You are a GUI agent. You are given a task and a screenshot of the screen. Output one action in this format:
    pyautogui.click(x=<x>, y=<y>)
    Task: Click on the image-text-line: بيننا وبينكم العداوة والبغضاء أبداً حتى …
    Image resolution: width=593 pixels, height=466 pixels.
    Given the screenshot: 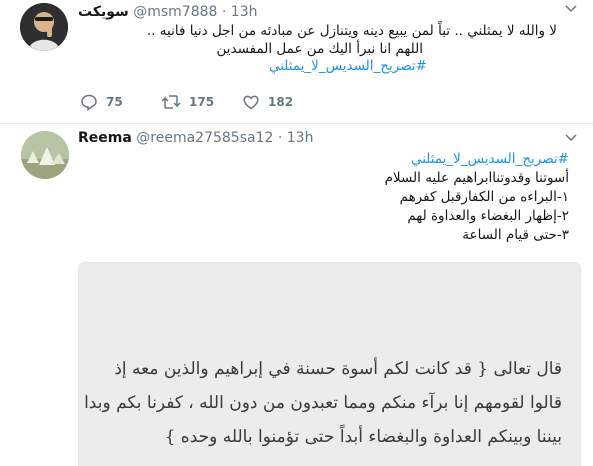 What is the action you would take?
    pyautogui.click(x=363, y=437)
    